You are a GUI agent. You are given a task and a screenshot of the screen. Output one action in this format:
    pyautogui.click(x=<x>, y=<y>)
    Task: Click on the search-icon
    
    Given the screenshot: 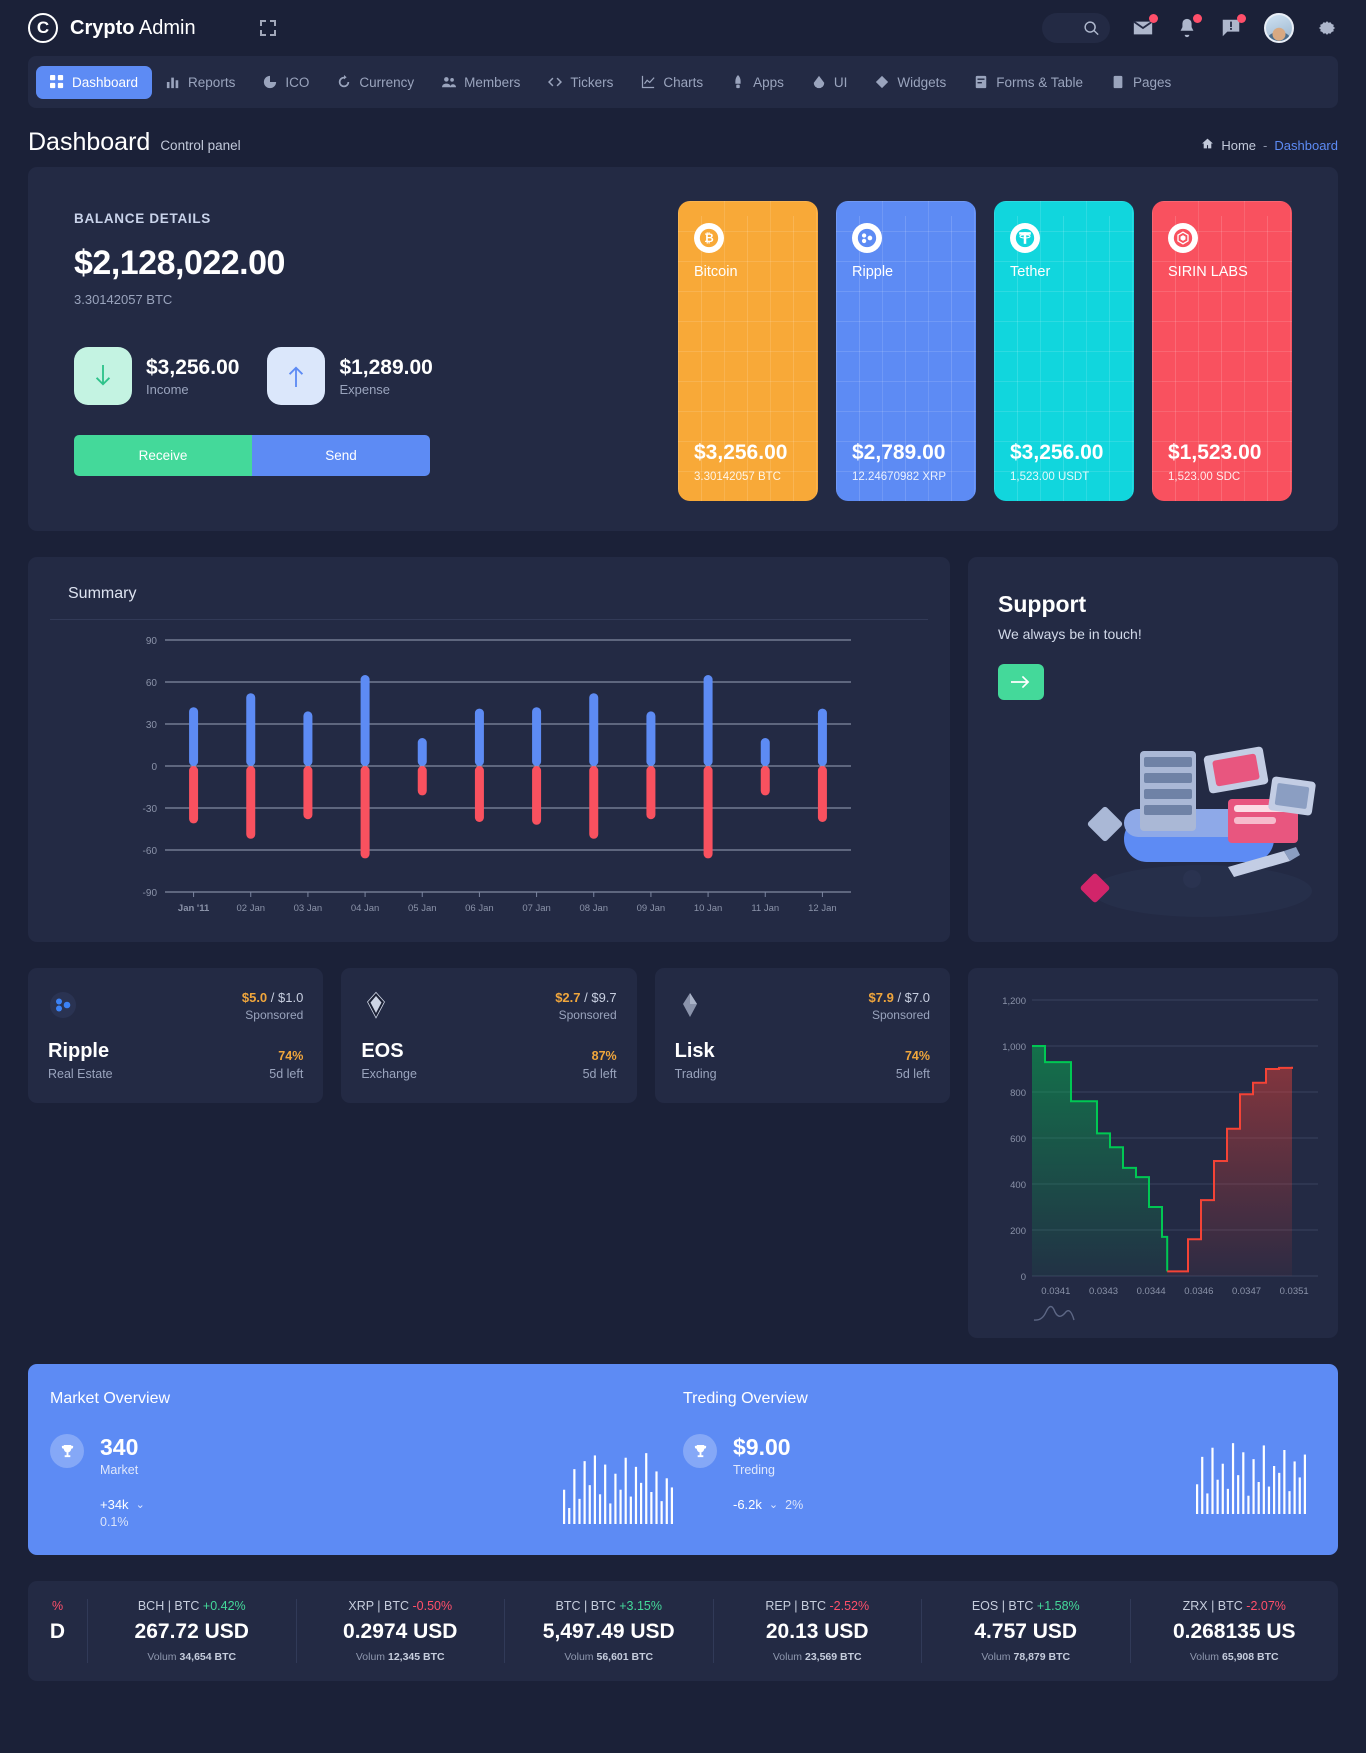 What is the action you would take?
    pyautogui.click(x=1091, y=28)
    